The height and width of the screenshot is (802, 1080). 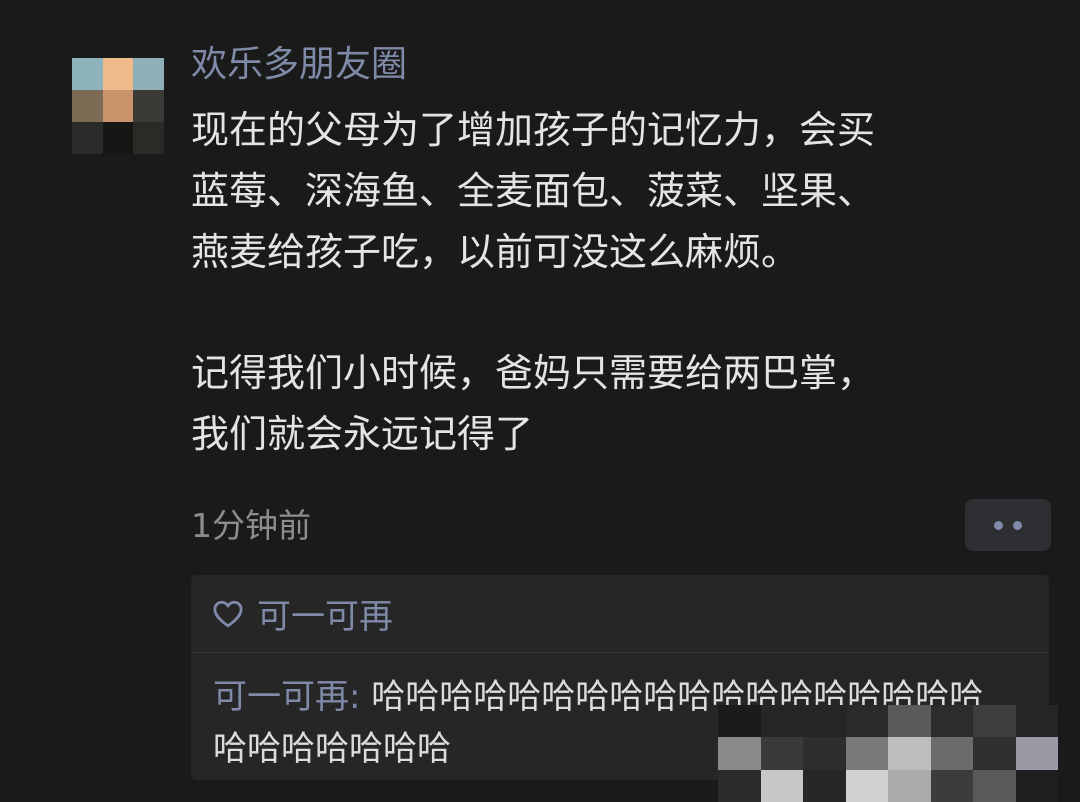 I want to click on post-line: 现在的父母为了增加孩子的记忆力，会买, so click(x=533, y=130).